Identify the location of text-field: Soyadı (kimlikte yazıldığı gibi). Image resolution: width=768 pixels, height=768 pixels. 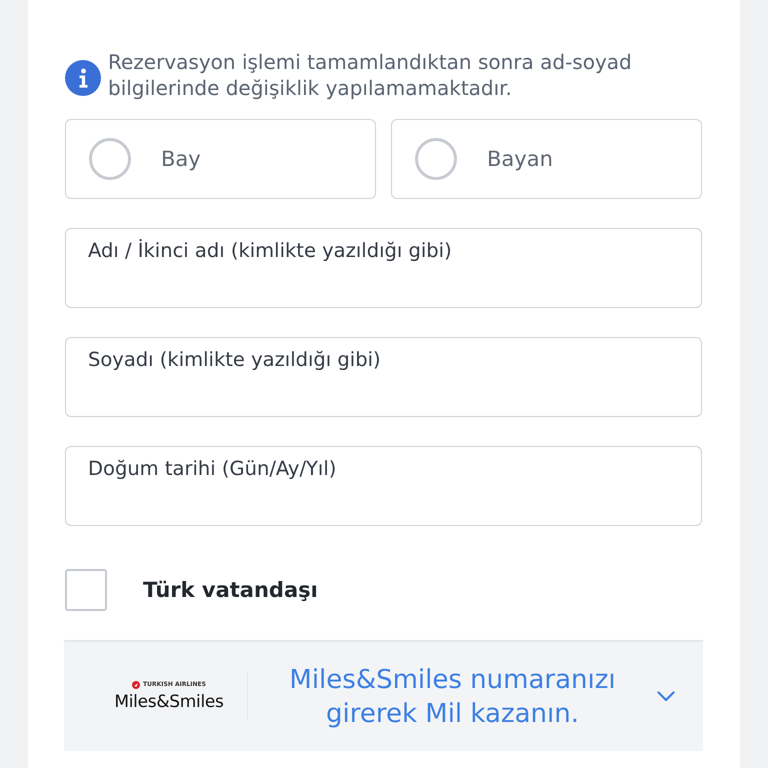
(383, 377).